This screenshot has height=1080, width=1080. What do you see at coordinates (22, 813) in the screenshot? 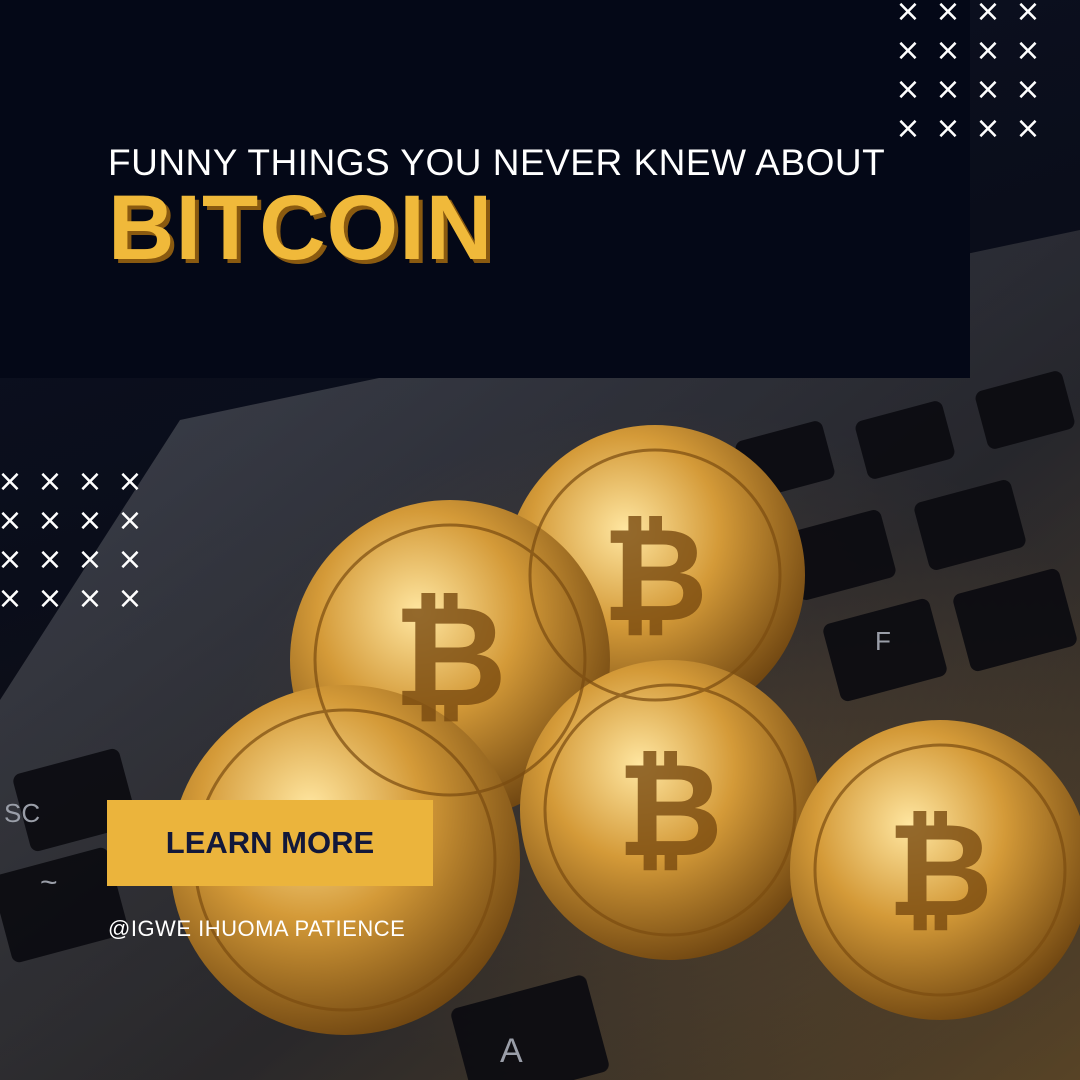
I see `esc-key-label: SC` at bounding box center [22, 813].